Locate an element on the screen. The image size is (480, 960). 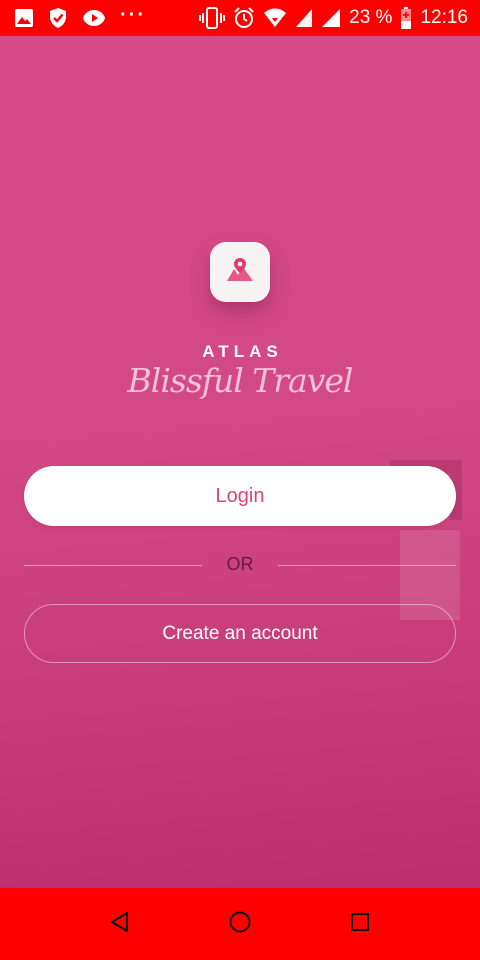
play-icon is located at coordinates (94, 18).